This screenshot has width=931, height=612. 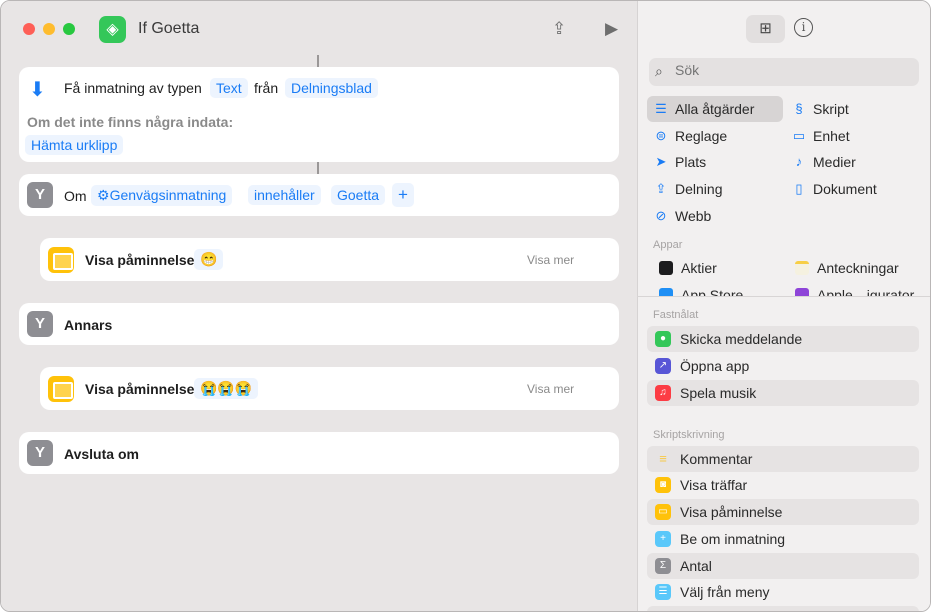 What do you see at coordinates (611, 29) in the screenshot?
I see `play-icon: ▶` at bounding box center [611, 29].